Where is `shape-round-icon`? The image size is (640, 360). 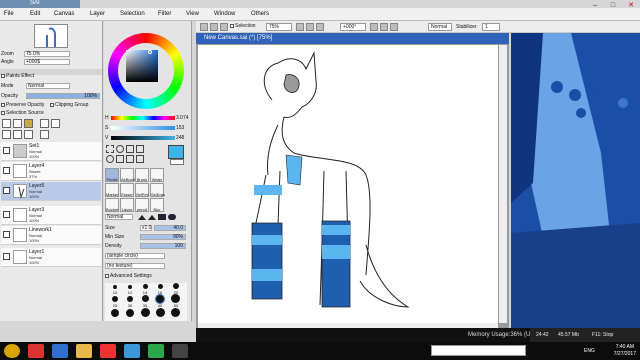 shape-round-icon is located at coordinates (172, 217).